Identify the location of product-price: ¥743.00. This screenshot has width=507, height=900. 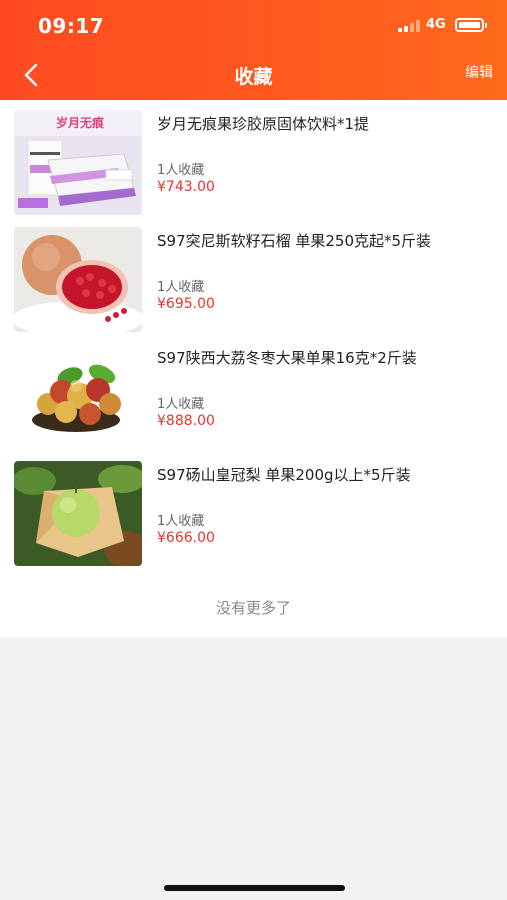
(186, 187).